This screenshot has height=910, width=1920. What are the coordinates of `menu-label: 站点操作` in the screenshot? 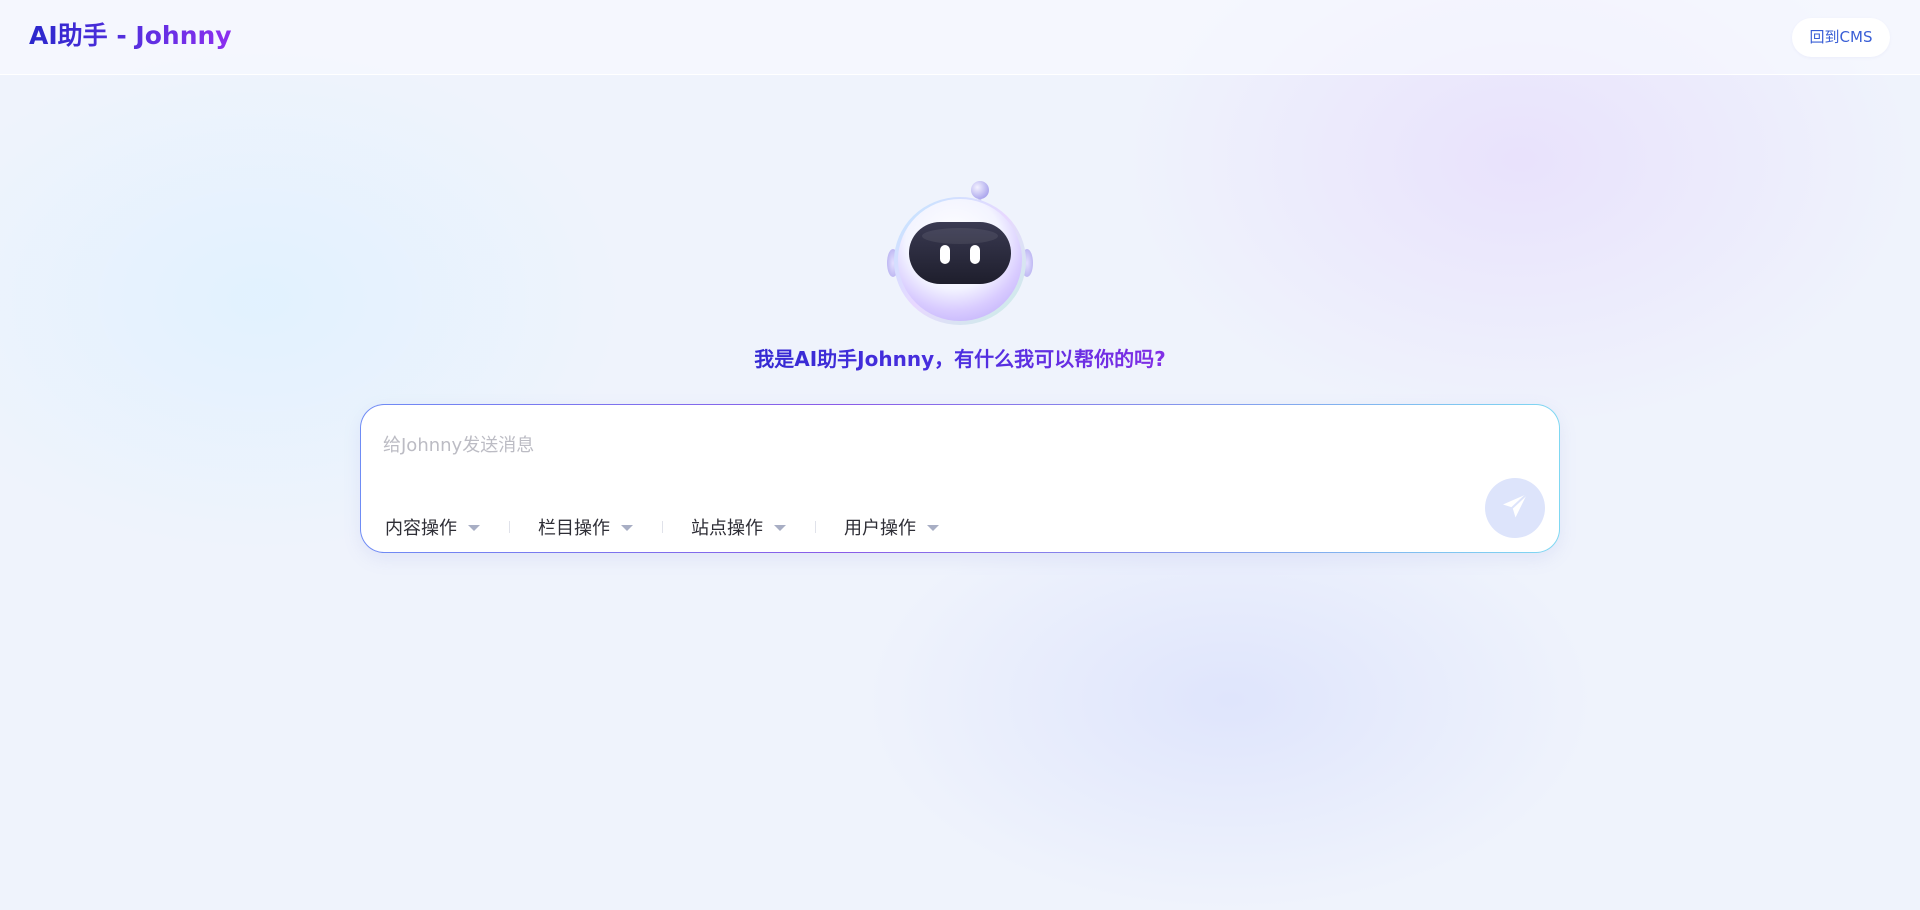 It's located at (727, 528).